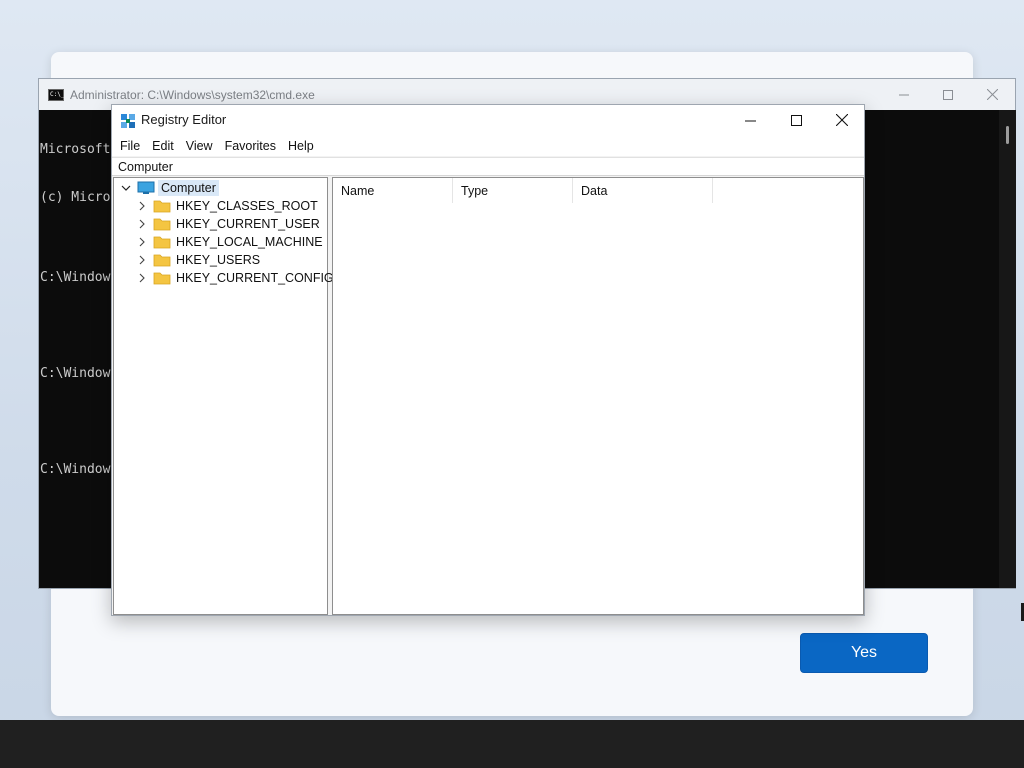 The width and height of the screenshot is (1024, 768). I want to click on computer-icon, so click(146, 187).